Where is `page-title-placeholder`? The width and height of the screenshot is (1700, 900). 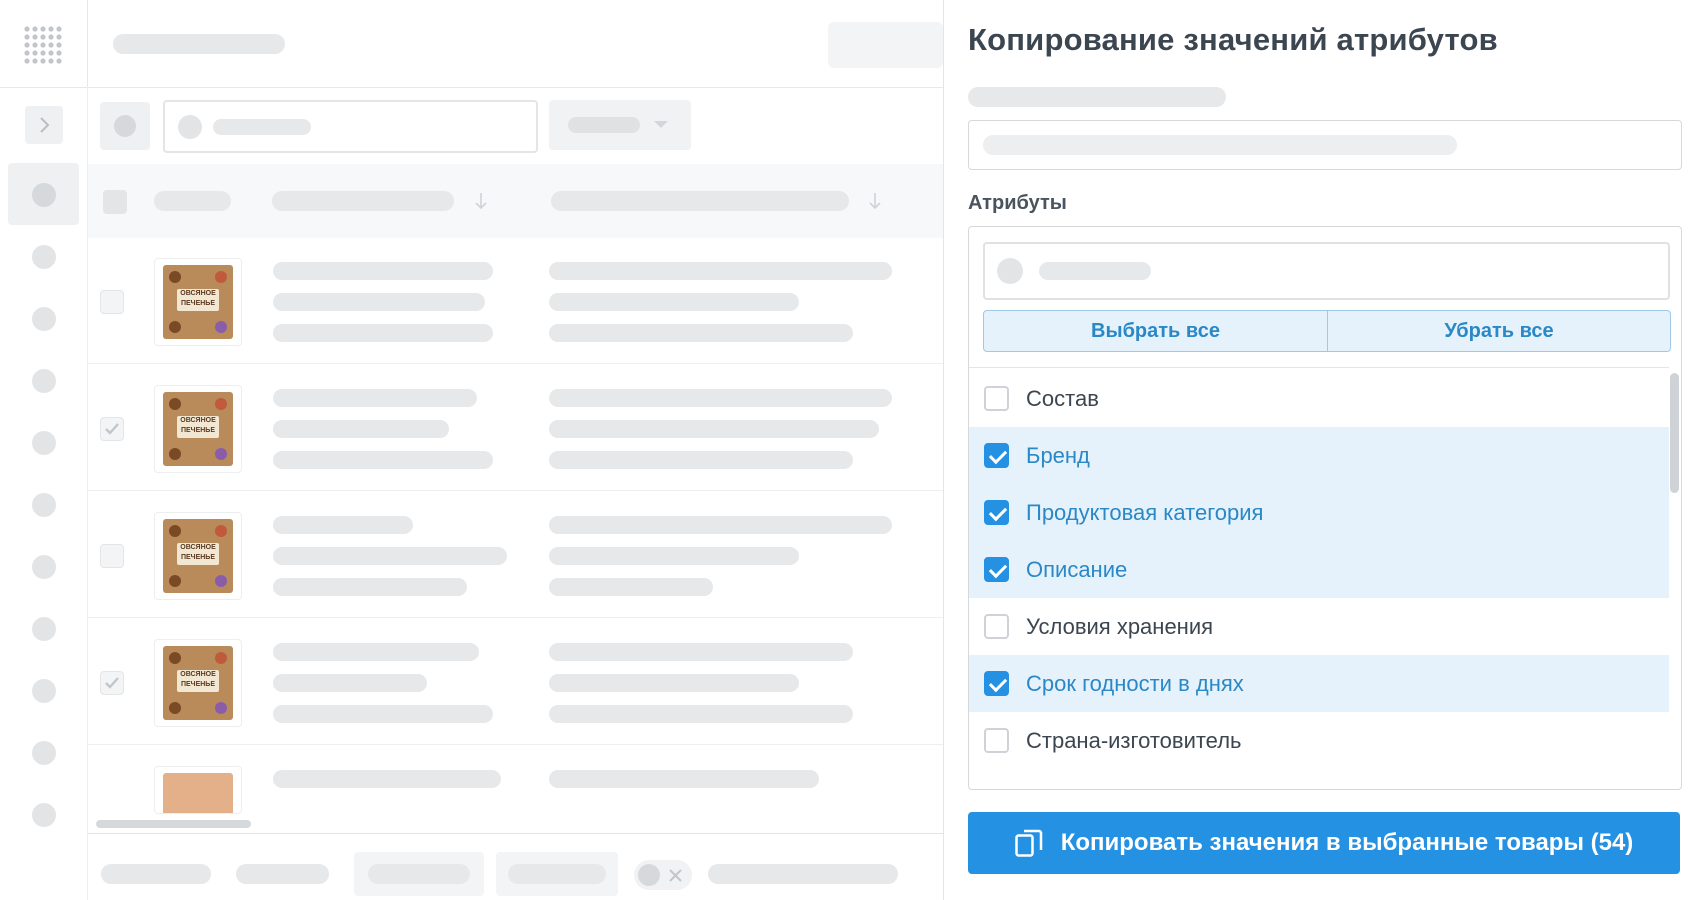 page-title-placeholder is located at coordinates (199, 44).